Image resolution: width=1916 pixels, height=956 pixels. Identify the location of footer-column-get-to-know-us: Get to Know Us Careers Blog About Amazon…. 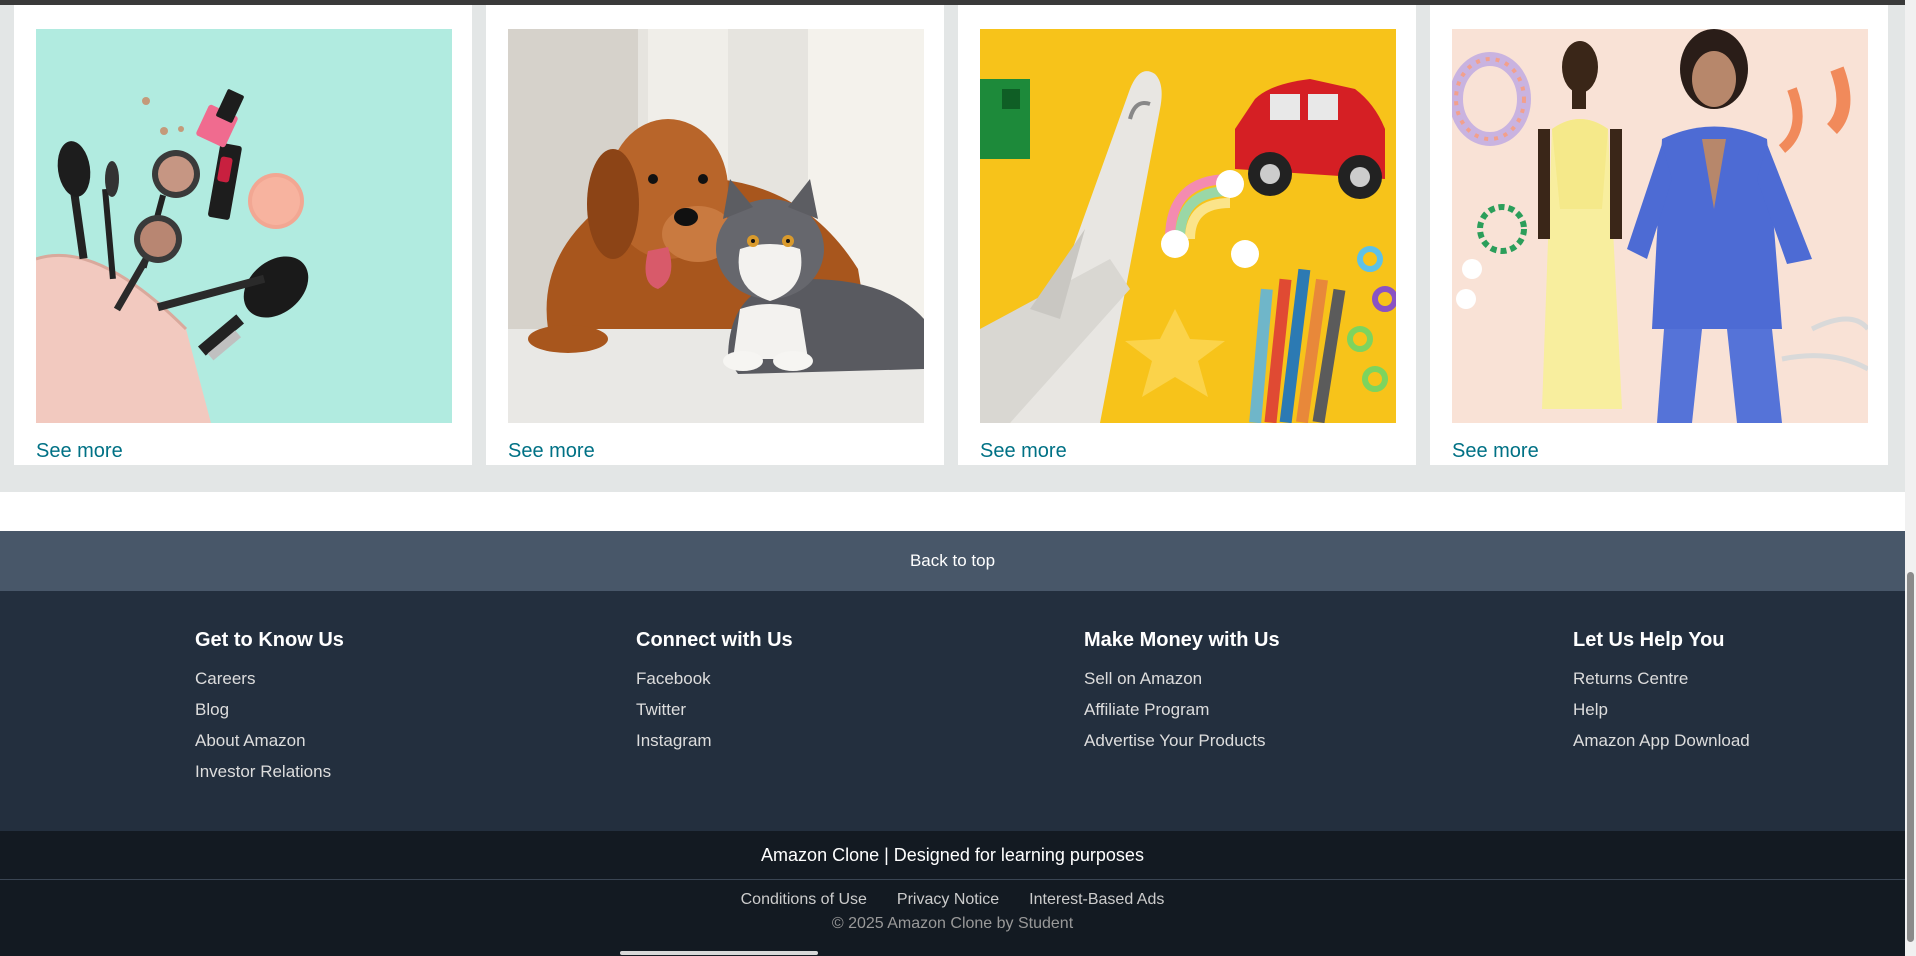
(269, 708).